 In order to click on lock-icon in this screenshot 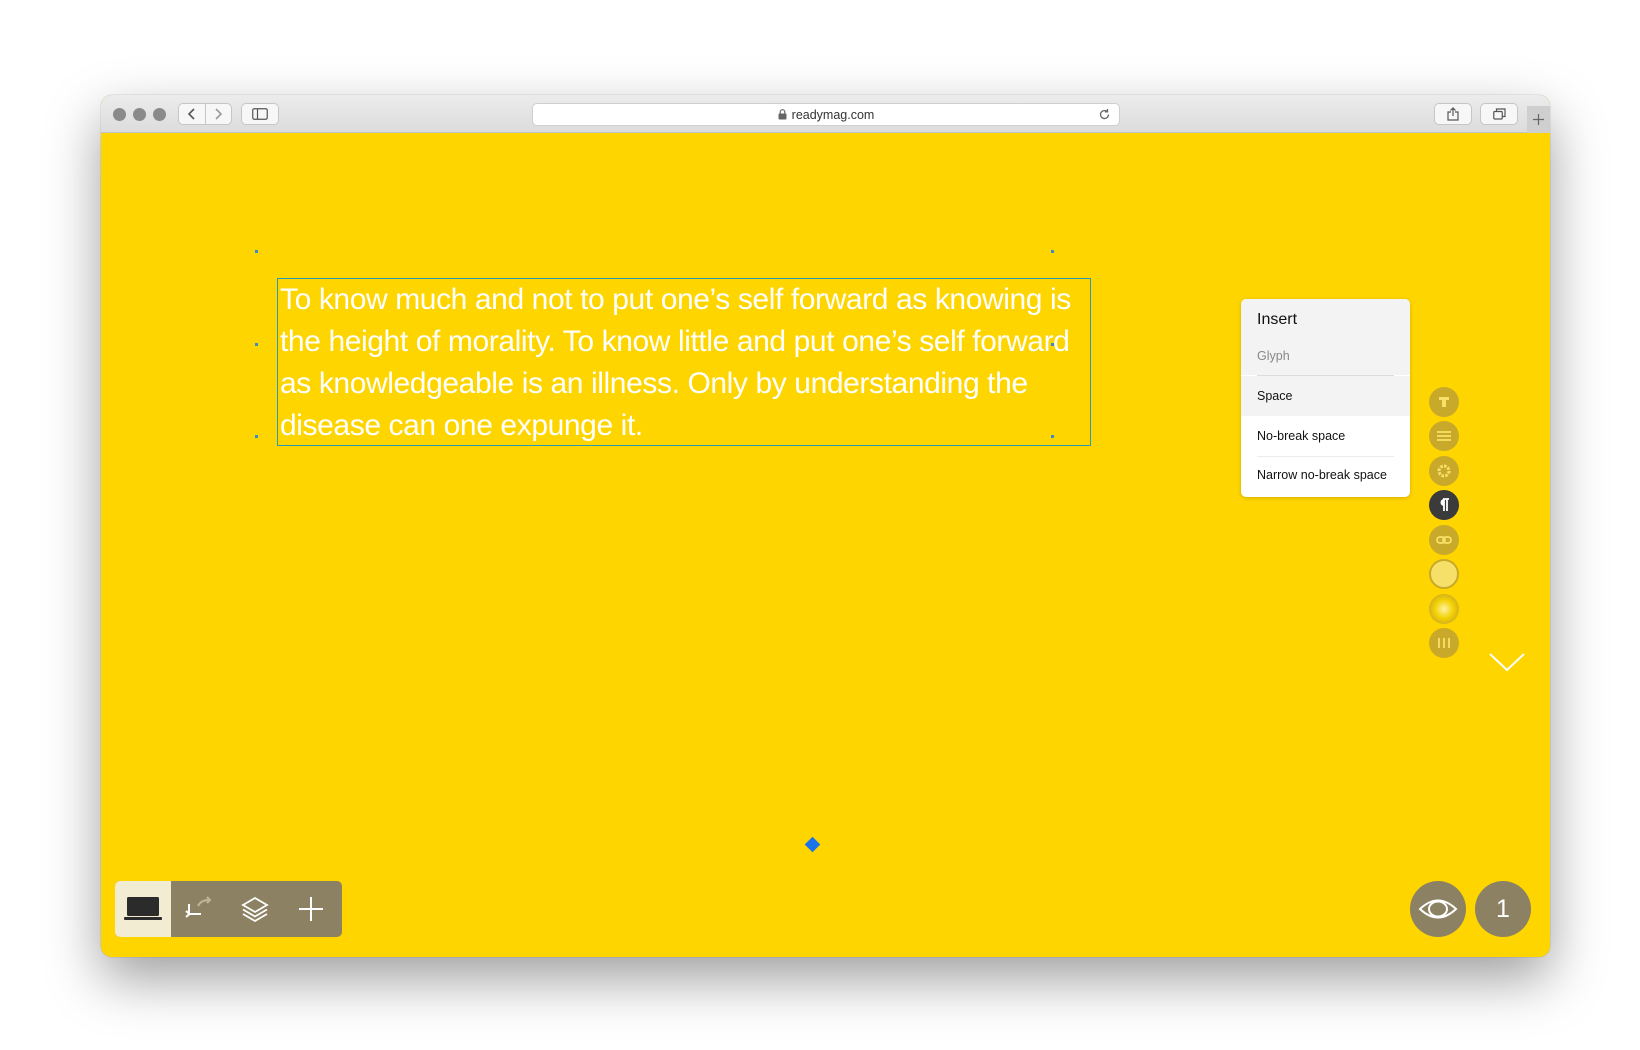, I will do `click(782, 114)`.